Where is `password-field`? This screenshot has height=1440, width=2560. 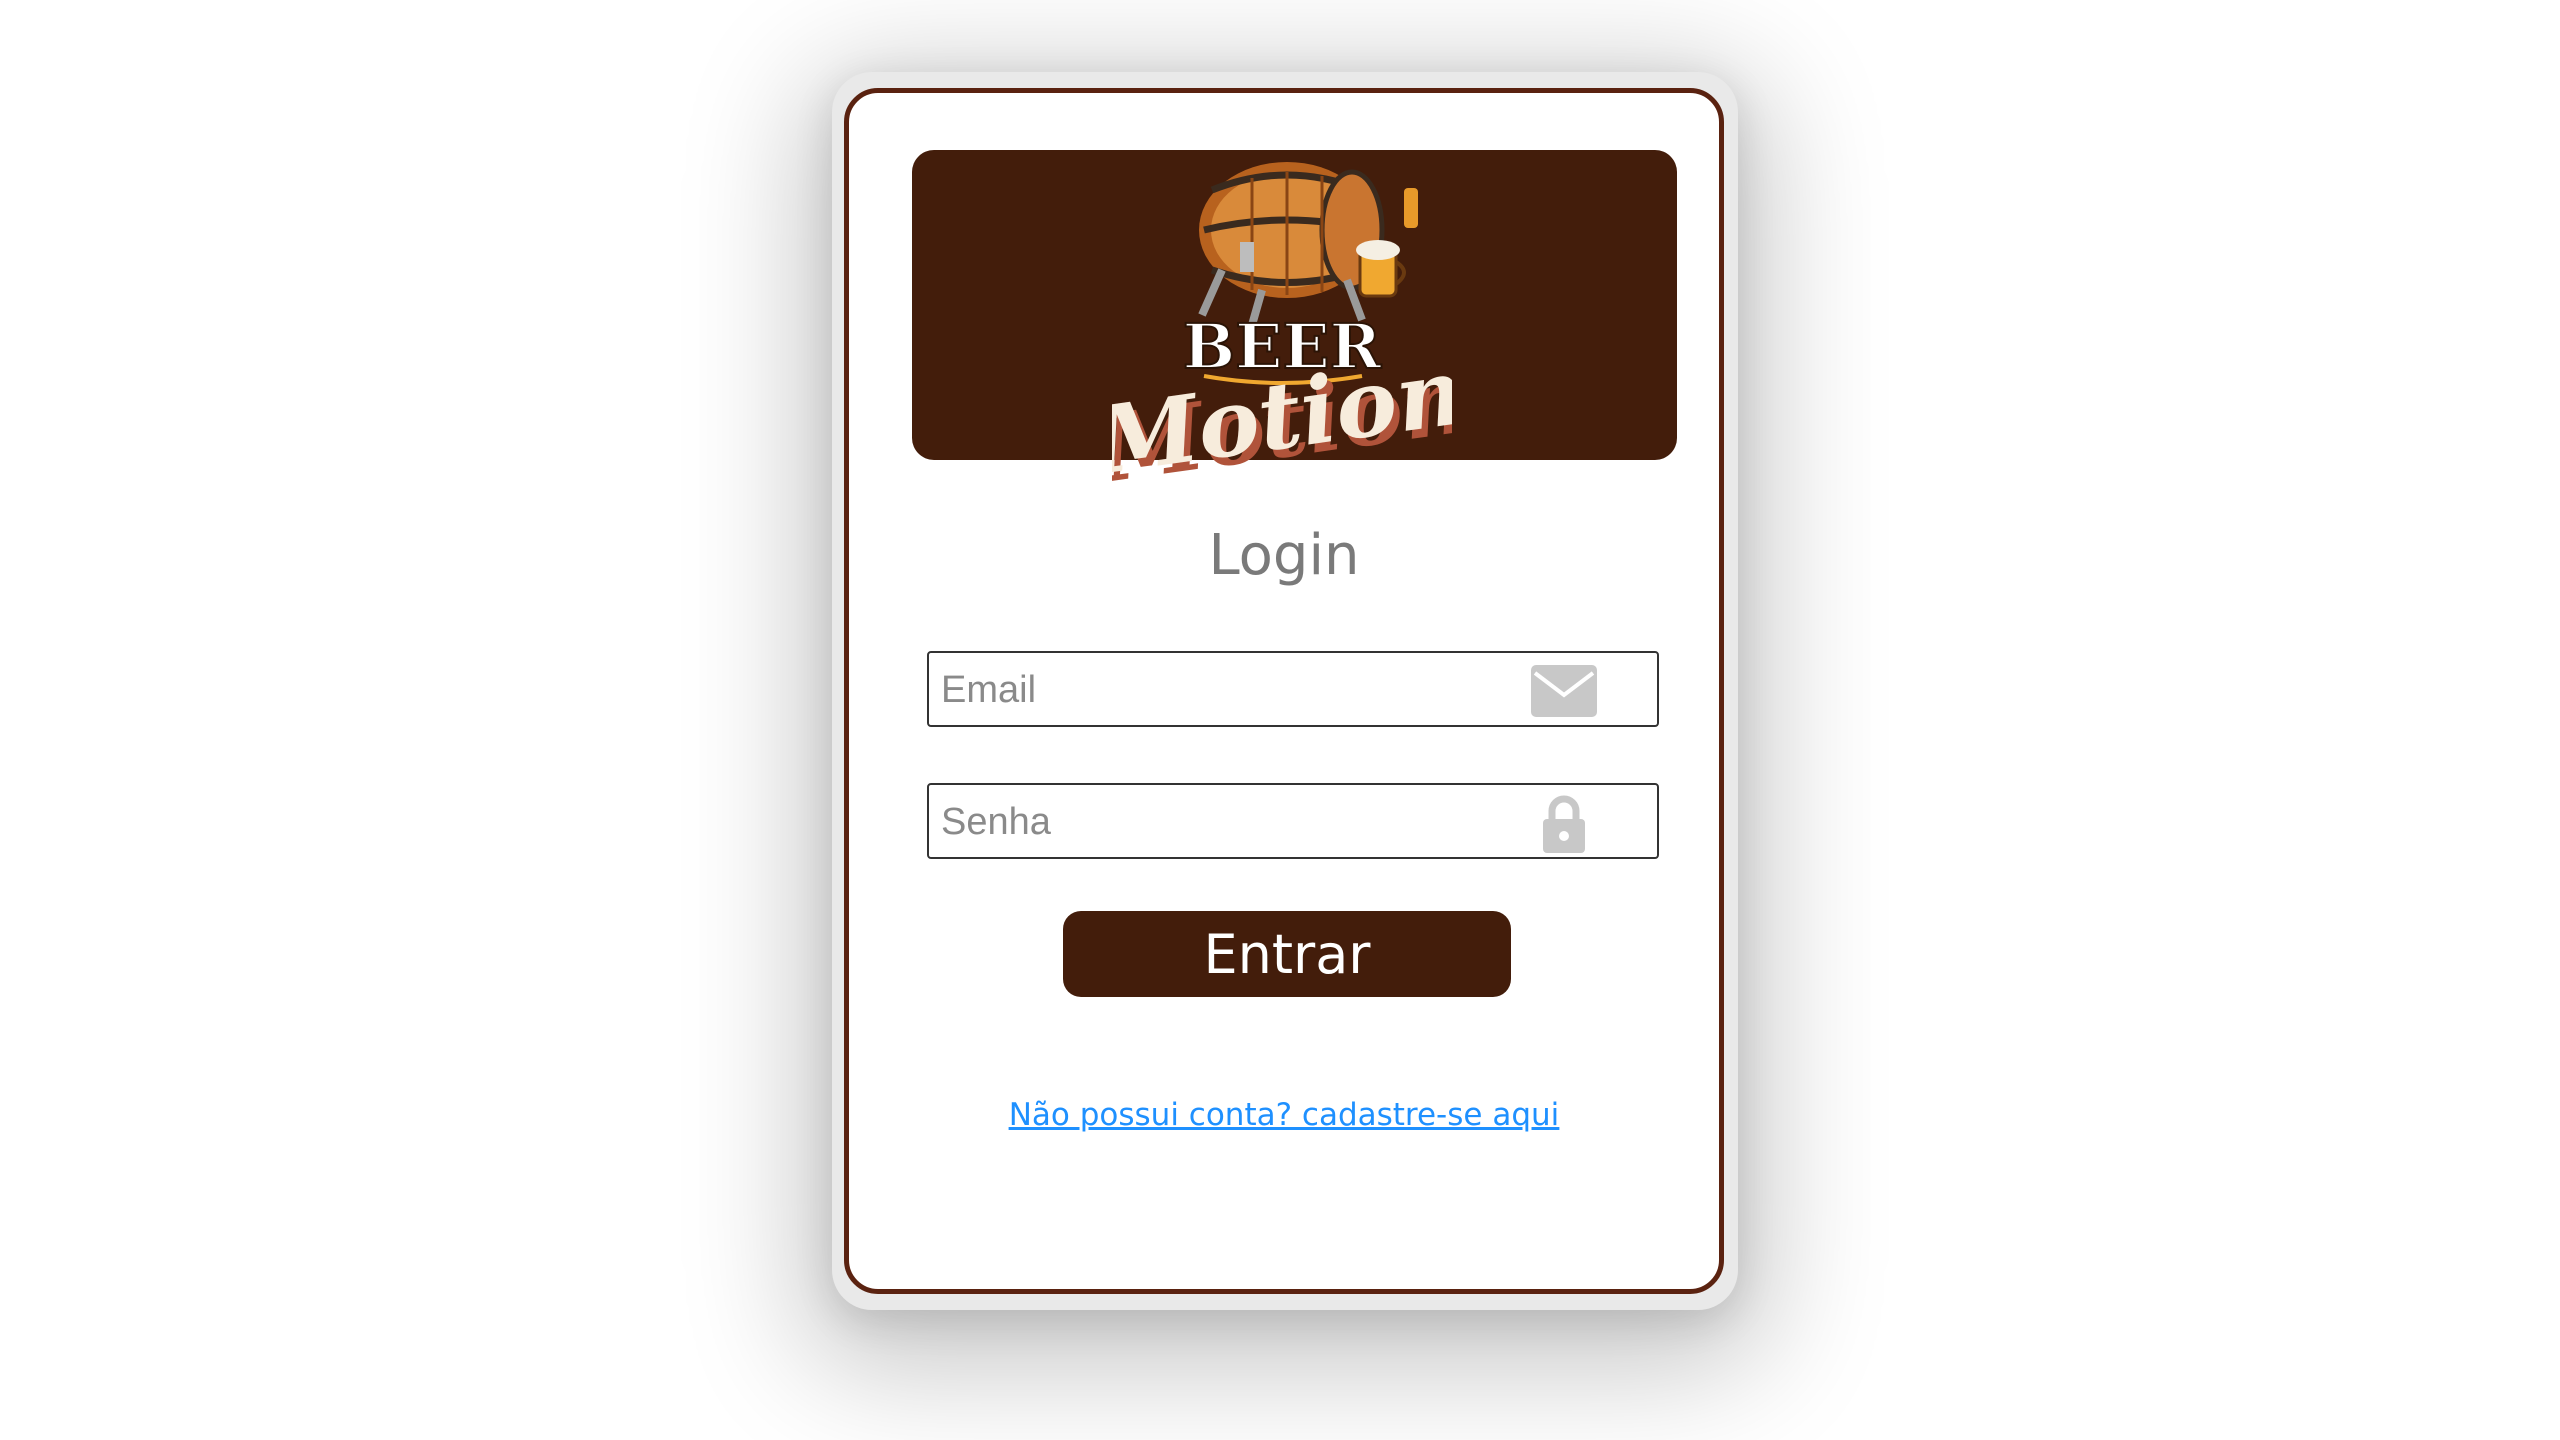
password-field is located at coordinates (1293, 821).